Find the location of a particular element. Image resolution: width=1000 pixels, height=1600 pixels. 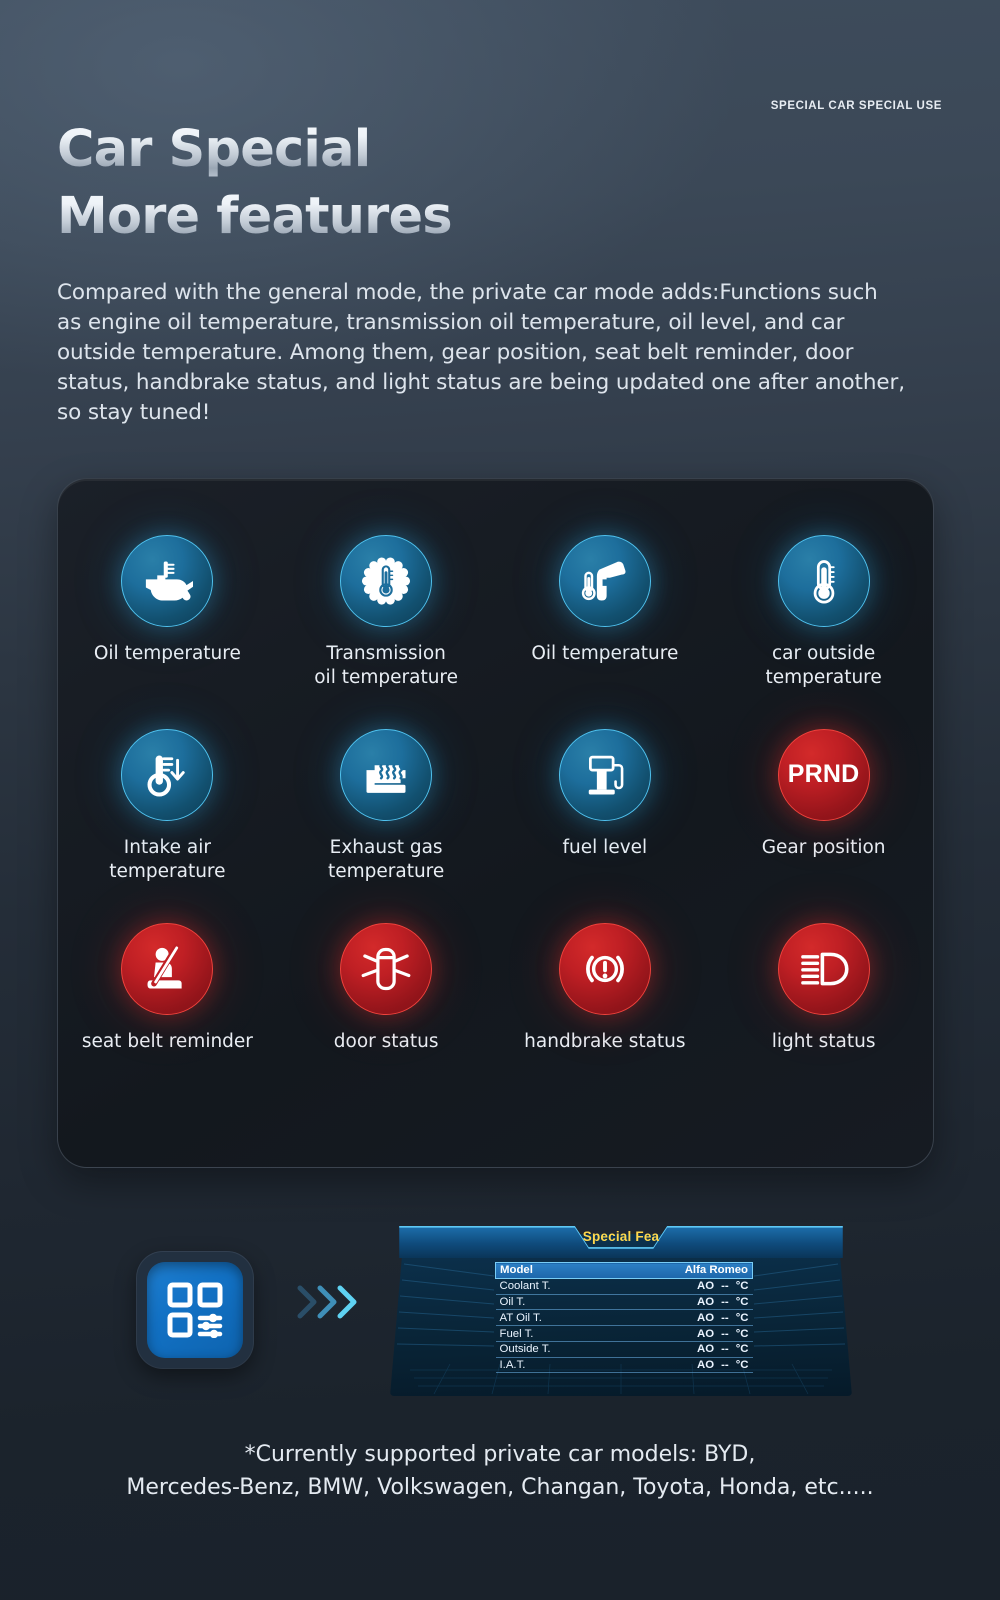

table-cell-name: Fuel T. is located at coordinates (516, 1333).